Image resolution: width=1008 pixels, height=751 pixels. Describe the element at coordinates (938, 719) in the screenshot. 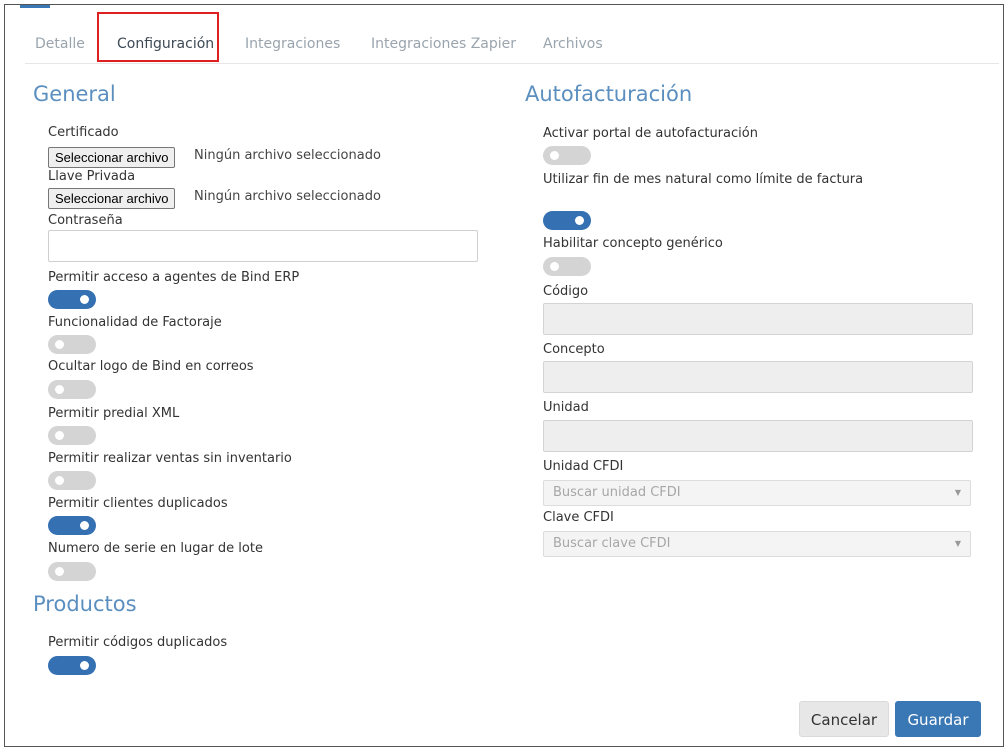

I see `save-button: Guardar` at that location.